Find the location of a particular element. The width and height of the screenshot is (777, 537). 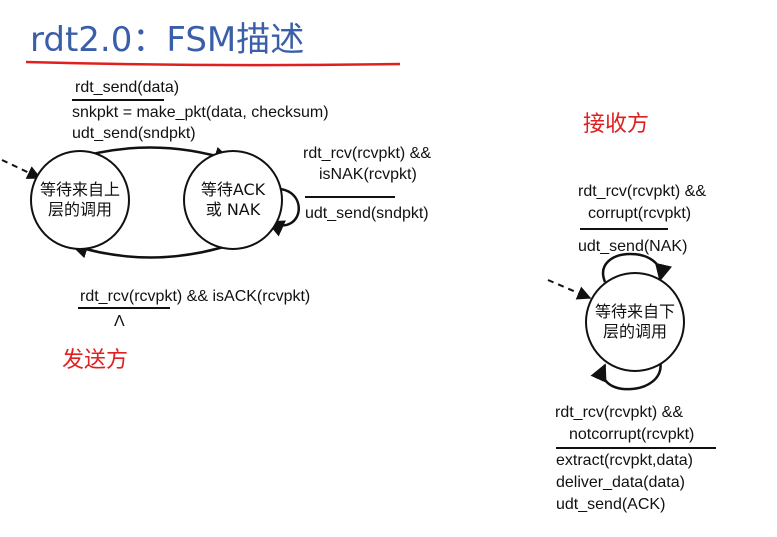

state-wait-call-from-below: 等待来自下层的调用 is located at coordinates (635, 322).